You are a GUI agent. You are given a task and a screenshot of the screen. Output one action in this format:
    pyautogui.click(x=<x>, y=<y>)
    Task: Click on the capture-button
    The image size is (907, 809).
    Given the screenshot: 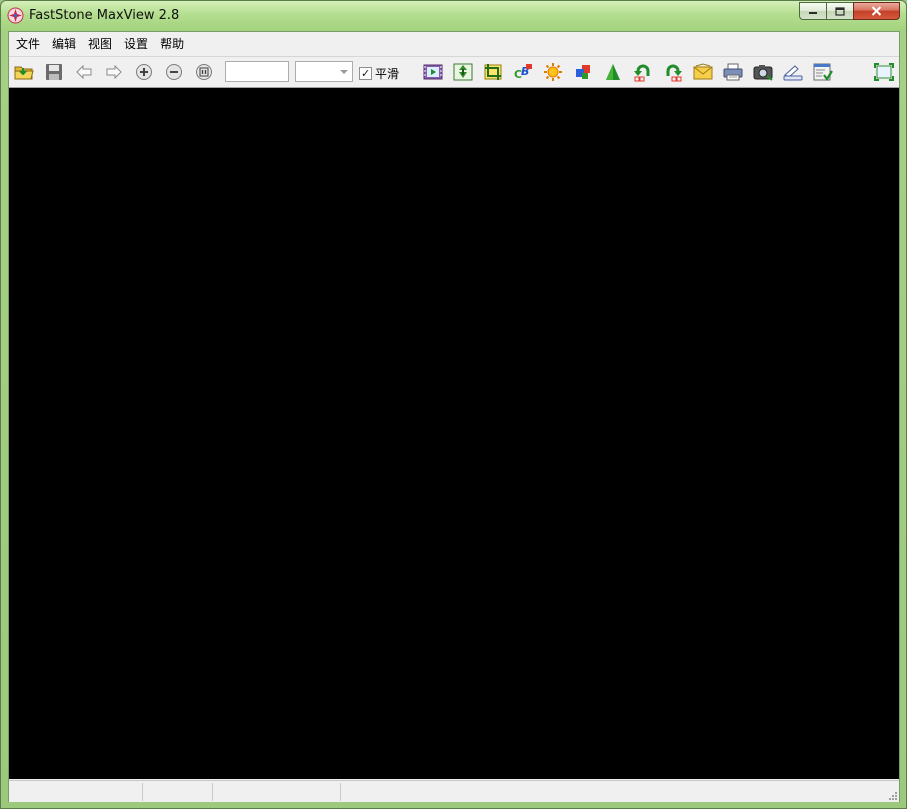 What is the action you would take?
    pyautogui.click(x=763, y=72)
    